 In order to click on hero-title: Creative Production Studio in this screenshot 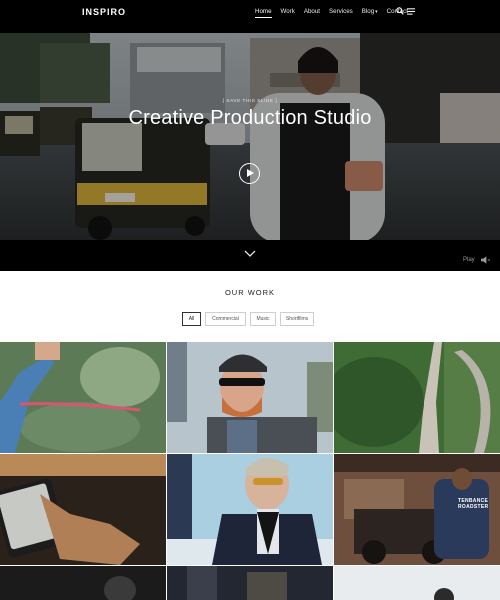, I will do `click(250, 118)`.